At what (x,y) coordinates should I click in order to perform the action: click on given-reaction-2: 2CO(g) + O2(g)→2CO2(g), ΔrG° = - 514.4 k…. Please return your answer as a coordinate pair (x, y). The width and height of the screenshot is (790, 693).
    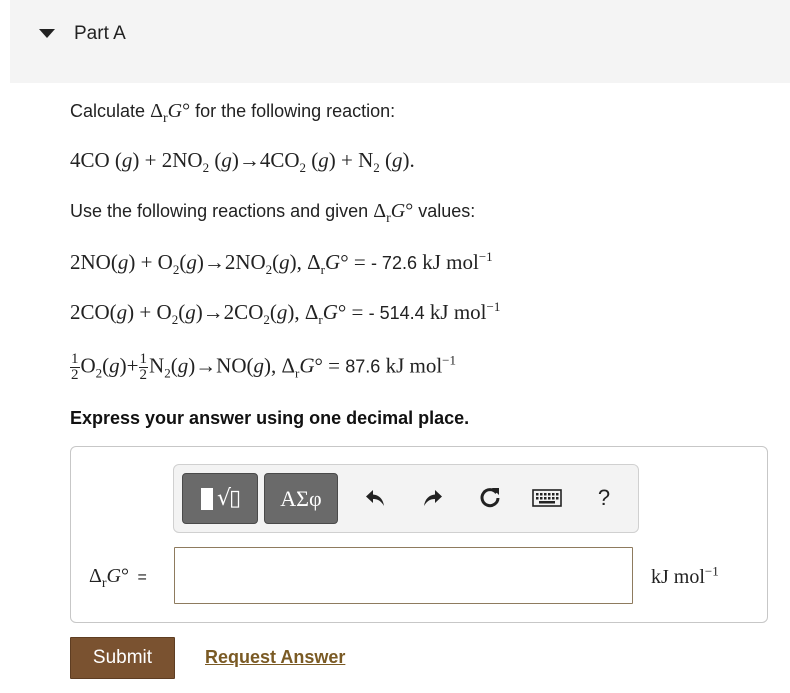
    Looking at the image, I should click on (285, 313).